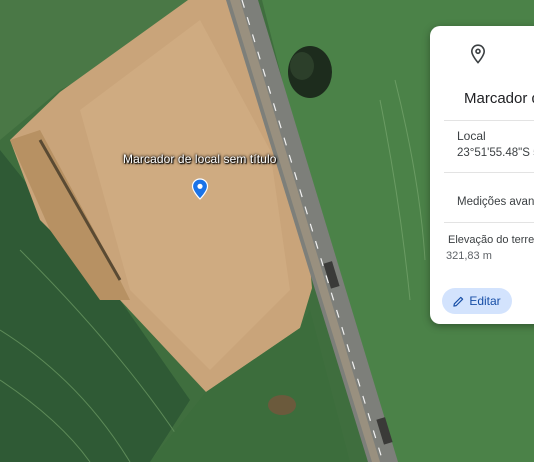  I want to click on elevation-value: 321,83 m, so click(469, 256).